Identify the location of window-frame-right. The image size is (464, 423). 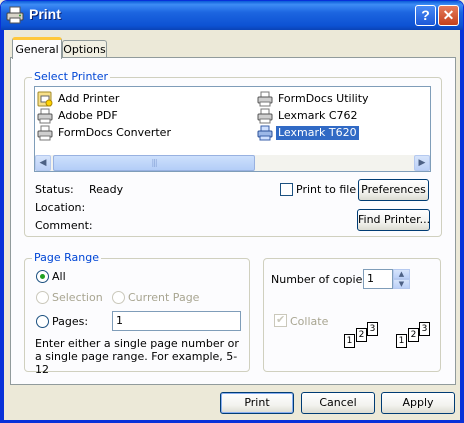
(461, 226).